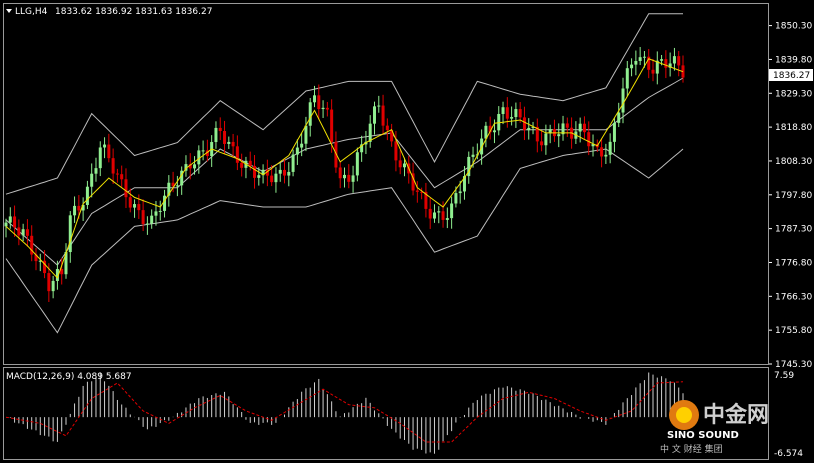 The width and height of the screenshot is (814, 463). What do you see at coordinates (691, 449) in the screenshot?
I see `watermark-sub: 中 文 财经 集团` at bounding box center [691, 449].